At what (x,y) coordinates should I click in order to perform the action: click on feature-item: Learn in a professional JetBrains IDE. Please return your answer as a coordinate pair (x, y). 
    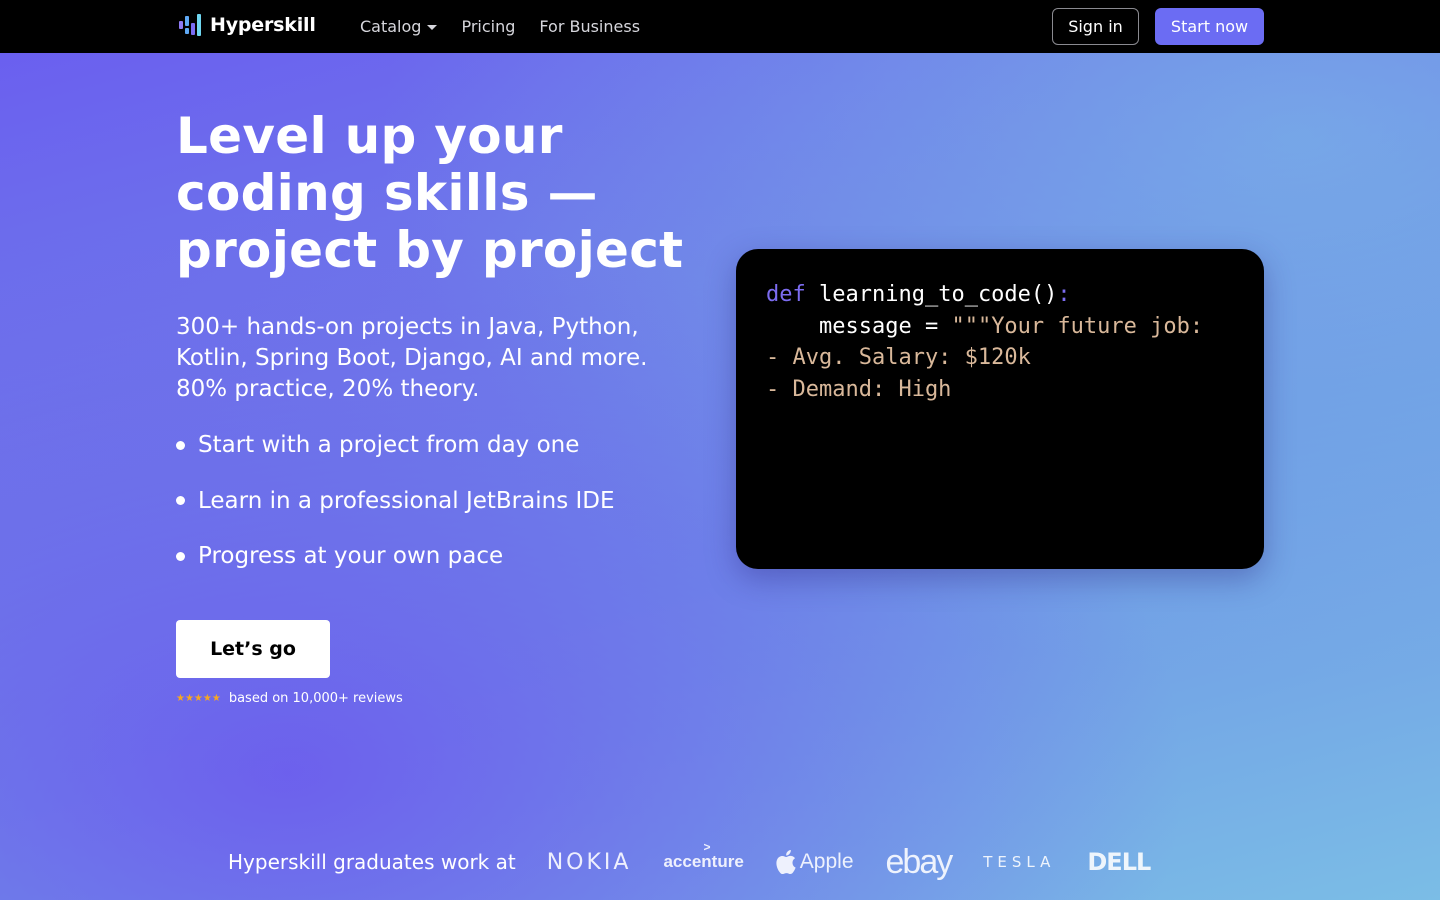
    Looking at the image, I should click on (395, 501).